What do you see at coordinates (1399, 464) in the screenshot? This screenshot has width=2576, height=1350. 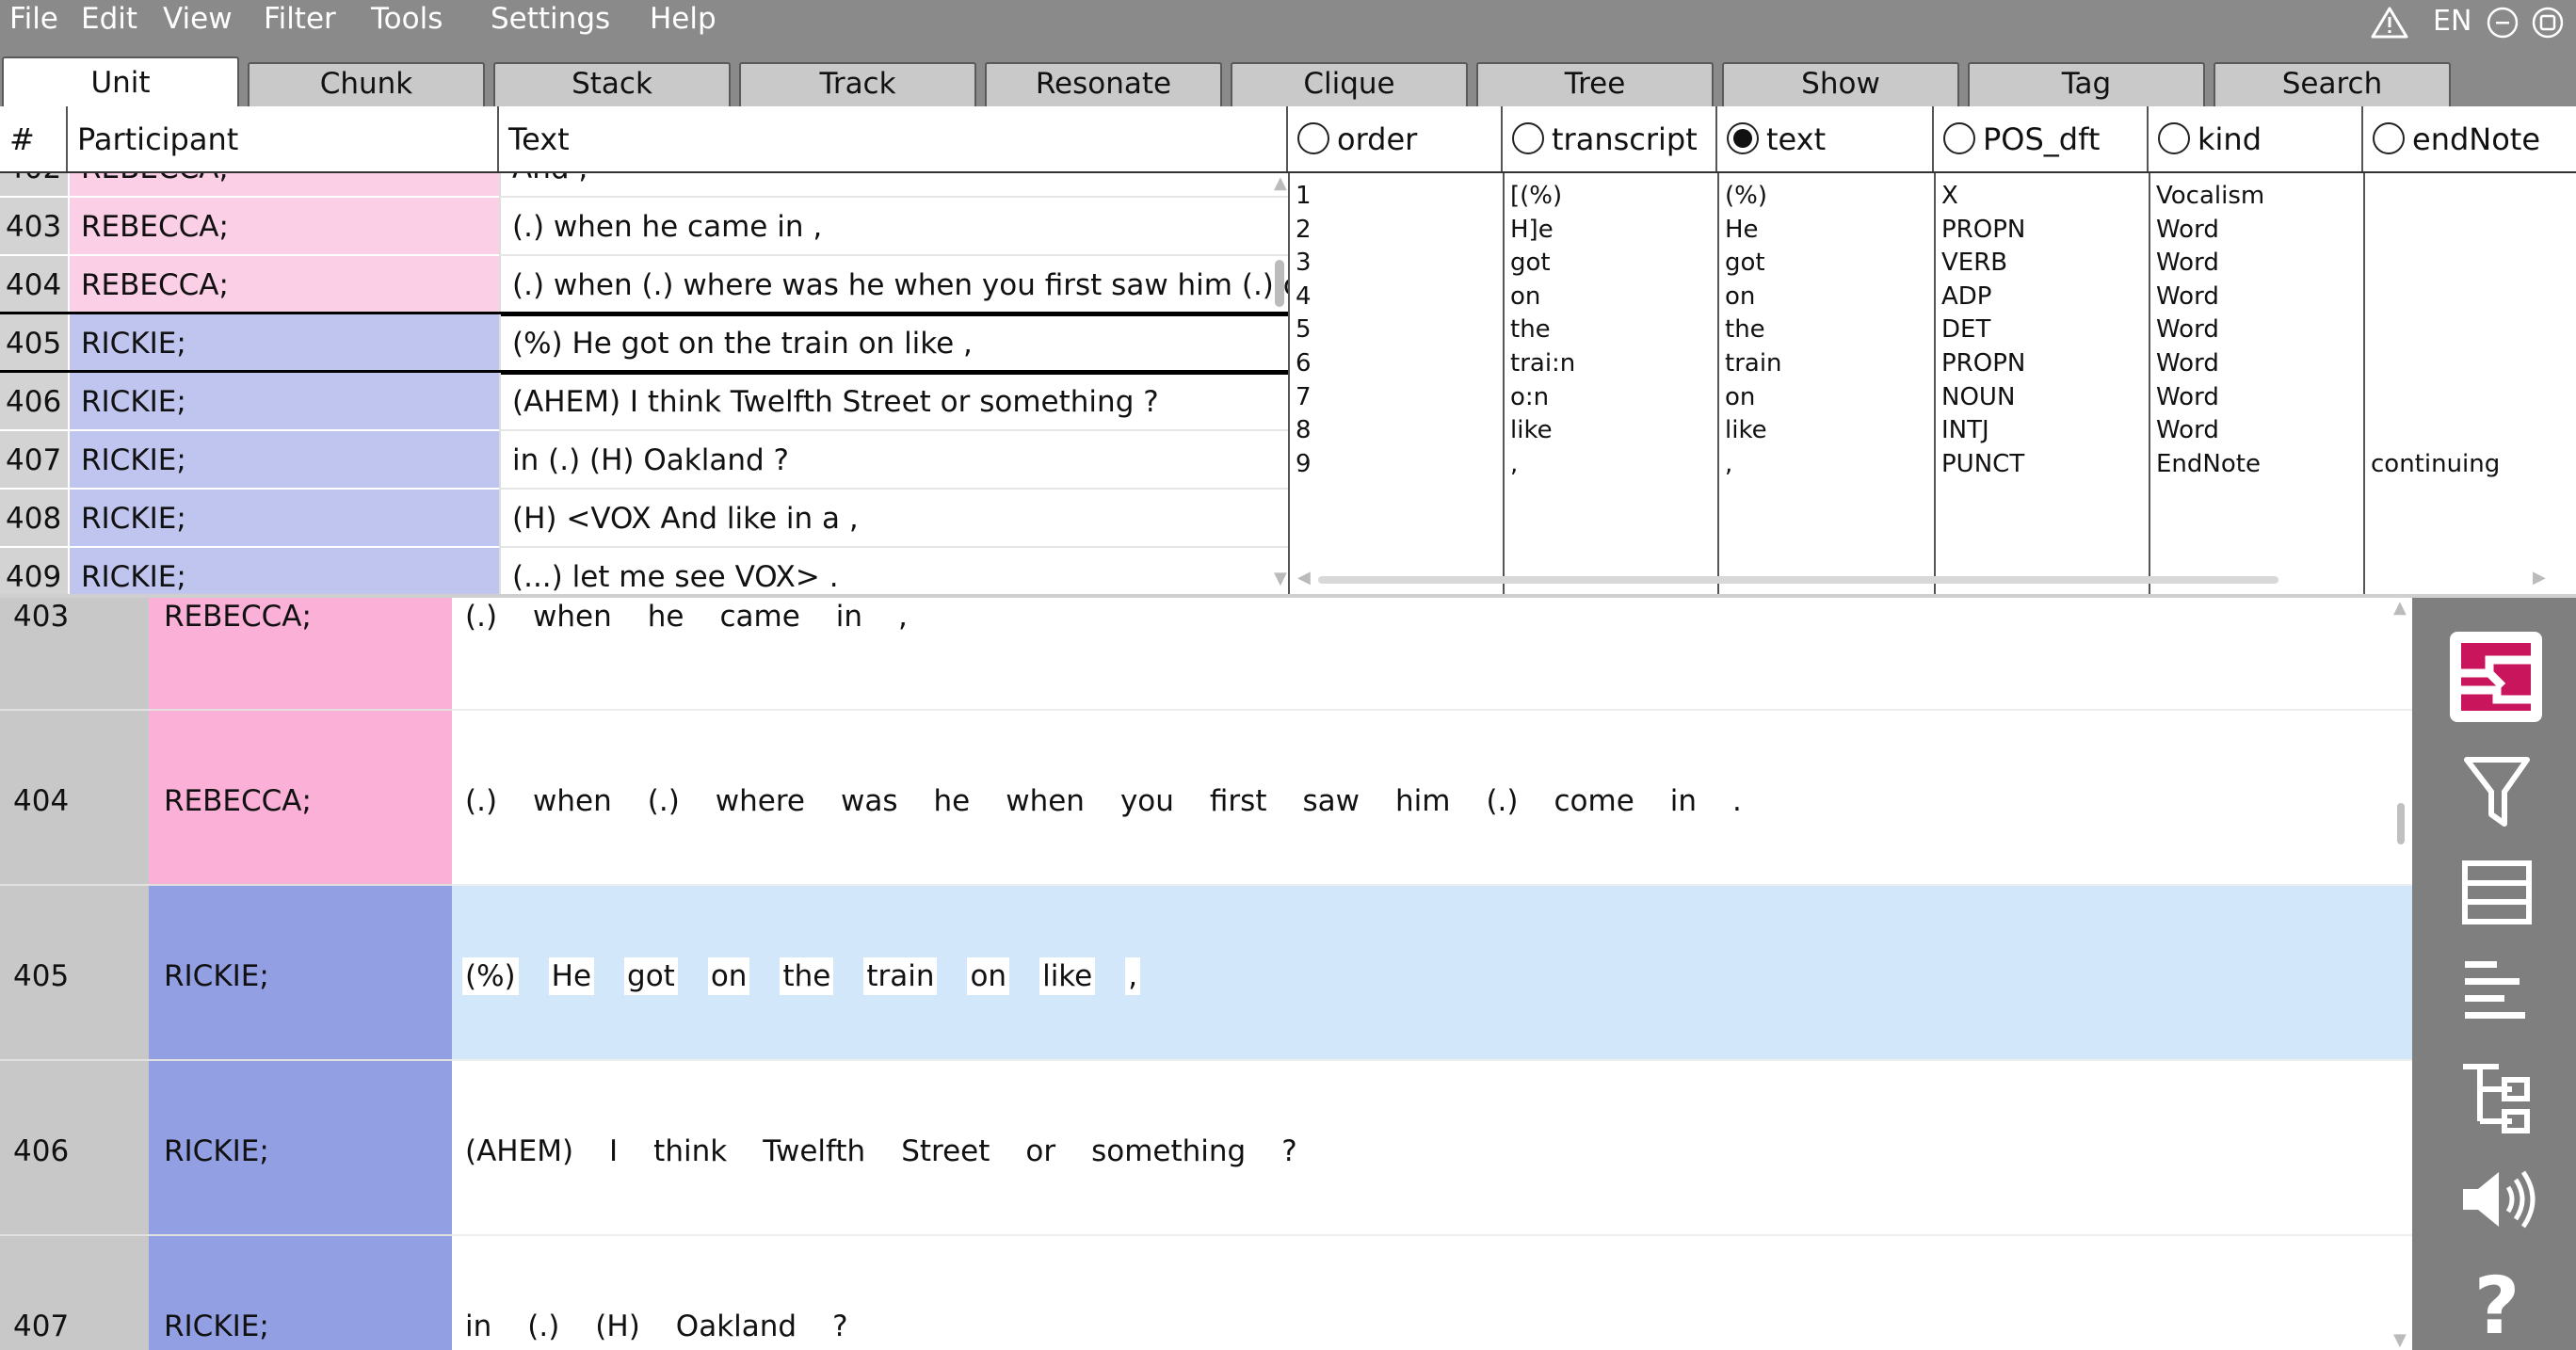 I see `word-cell: 9` at bounding box center [1399, 464].